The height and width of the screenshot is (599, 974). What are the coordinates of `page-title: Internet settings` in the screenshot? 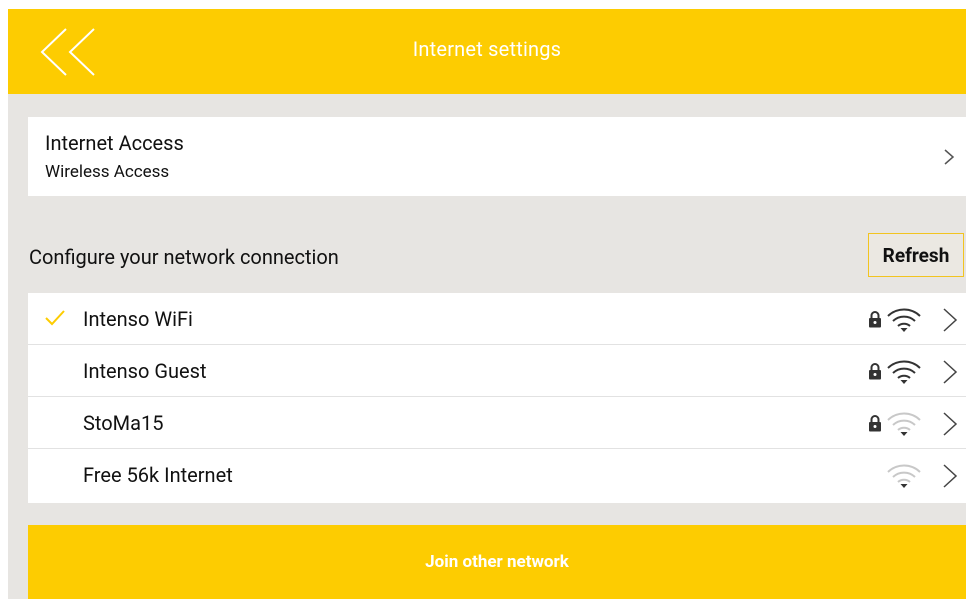 It's located at (487, 49).